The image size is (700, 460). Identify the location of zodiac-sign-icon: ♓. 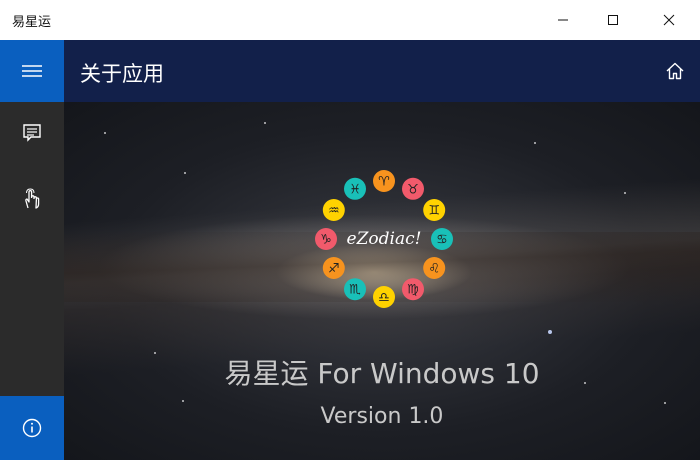
(355, 188).